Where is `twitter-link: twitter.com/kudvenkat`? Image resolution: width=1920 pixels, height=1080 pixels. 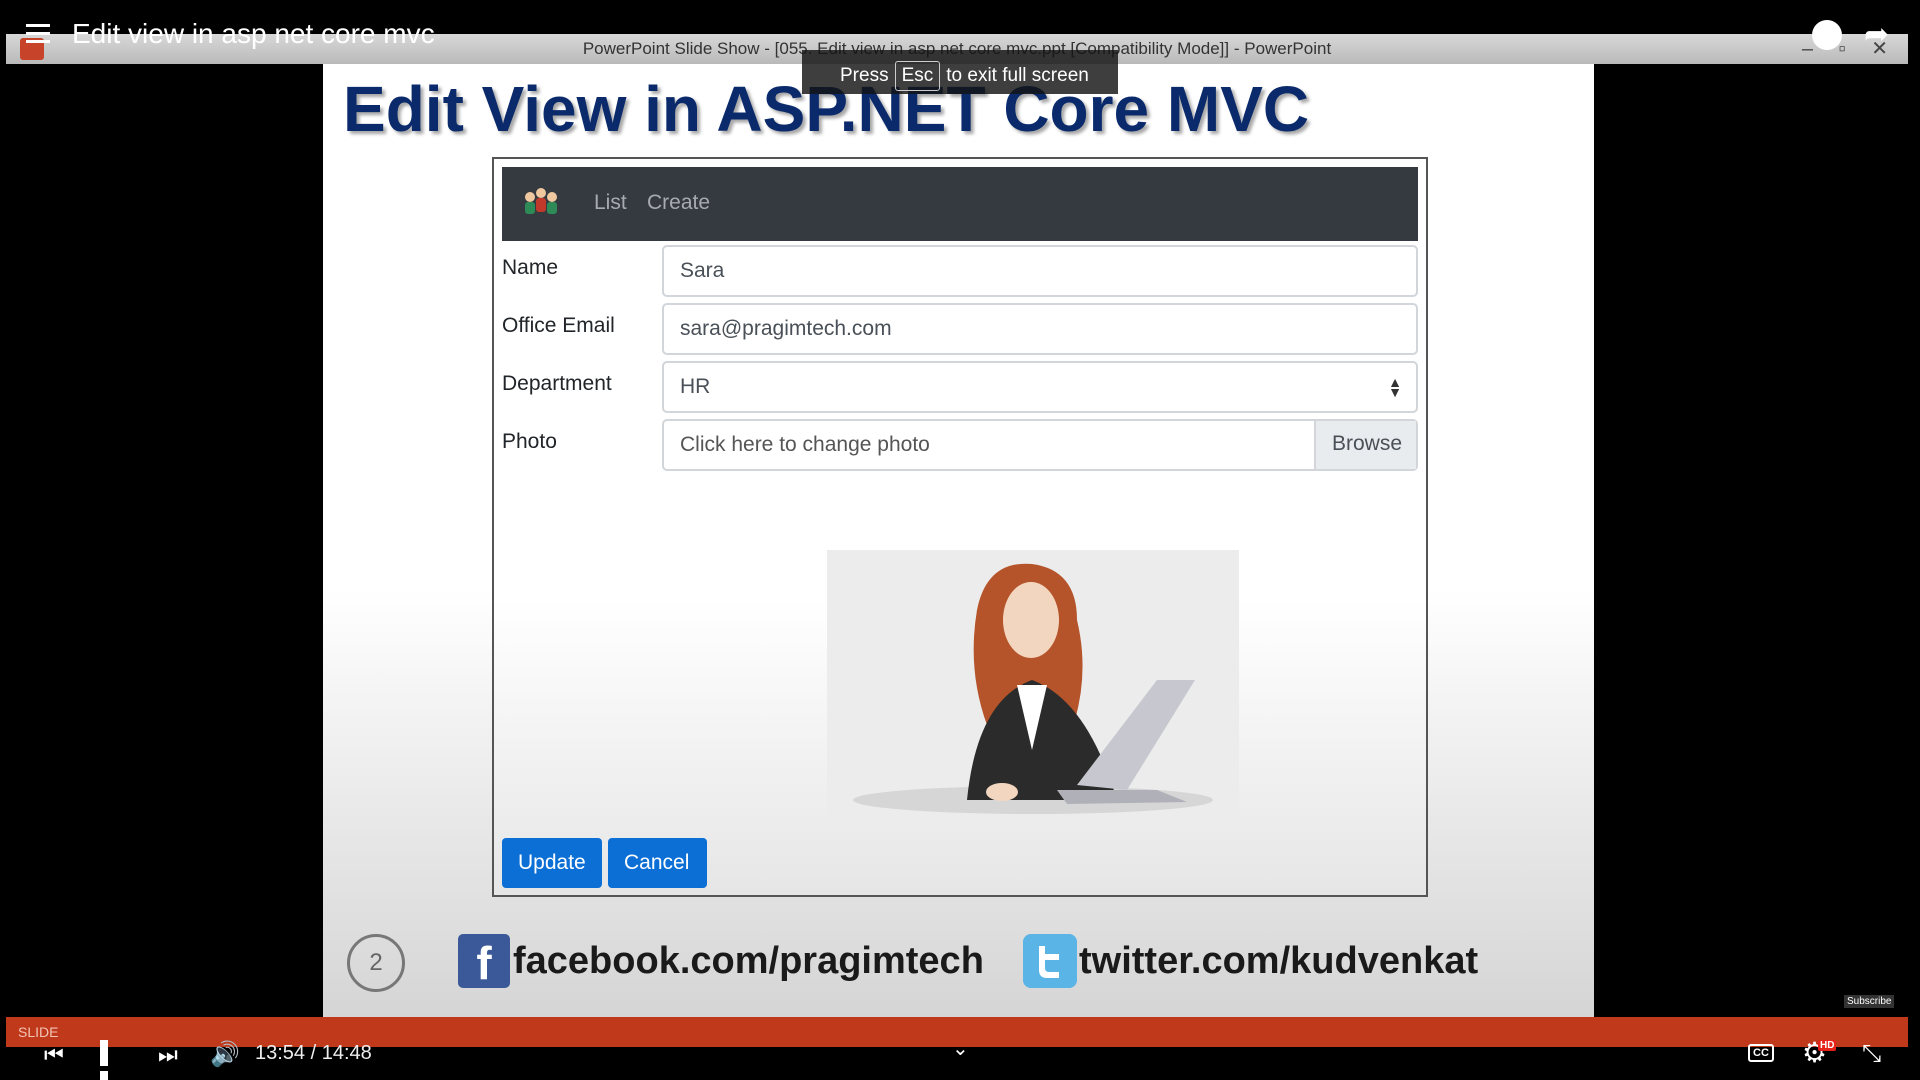 twitter-link: twitter.com/kudvenkat is located at coordinates (1279, 961).